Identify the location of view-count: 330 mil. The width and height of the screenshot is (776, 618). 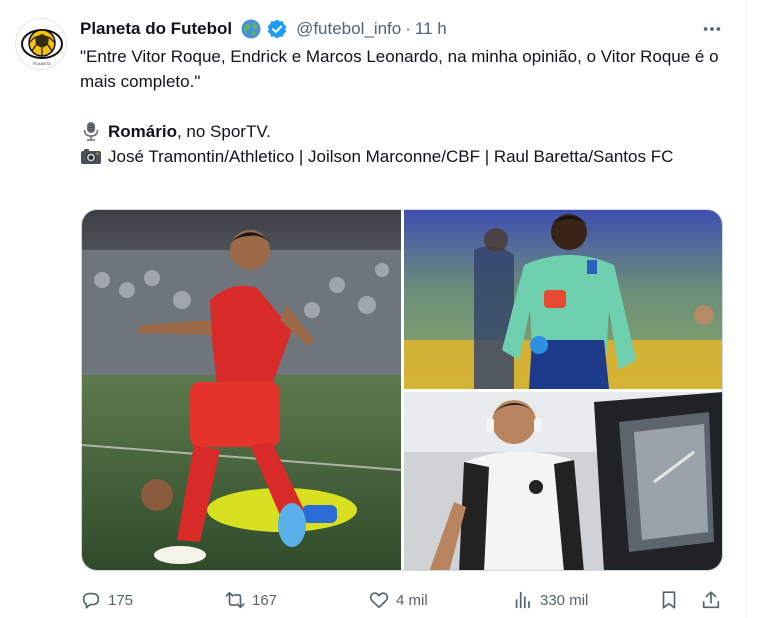
(564, 600).